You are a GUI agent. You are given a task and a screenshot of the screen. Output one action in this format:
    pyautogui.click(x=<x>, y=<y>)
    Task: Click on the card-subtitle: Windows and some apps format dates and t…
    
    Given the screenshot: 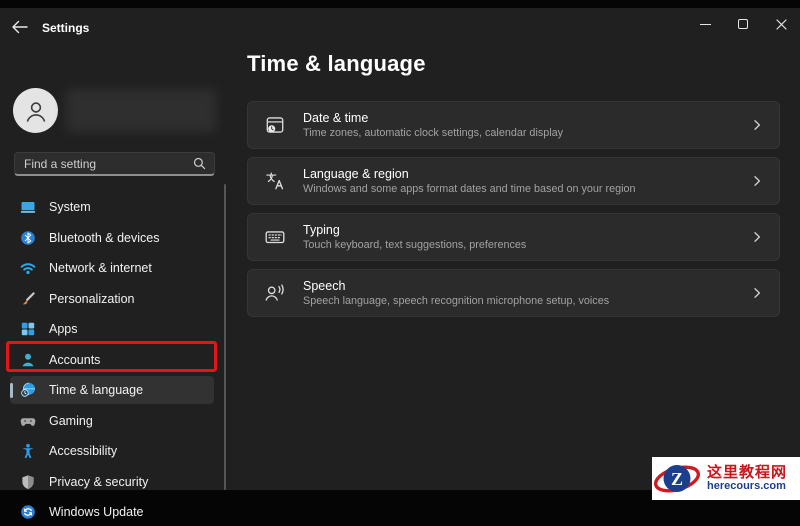 What is the action you would take?
    pyautogui.click(x=469, y=189)
    